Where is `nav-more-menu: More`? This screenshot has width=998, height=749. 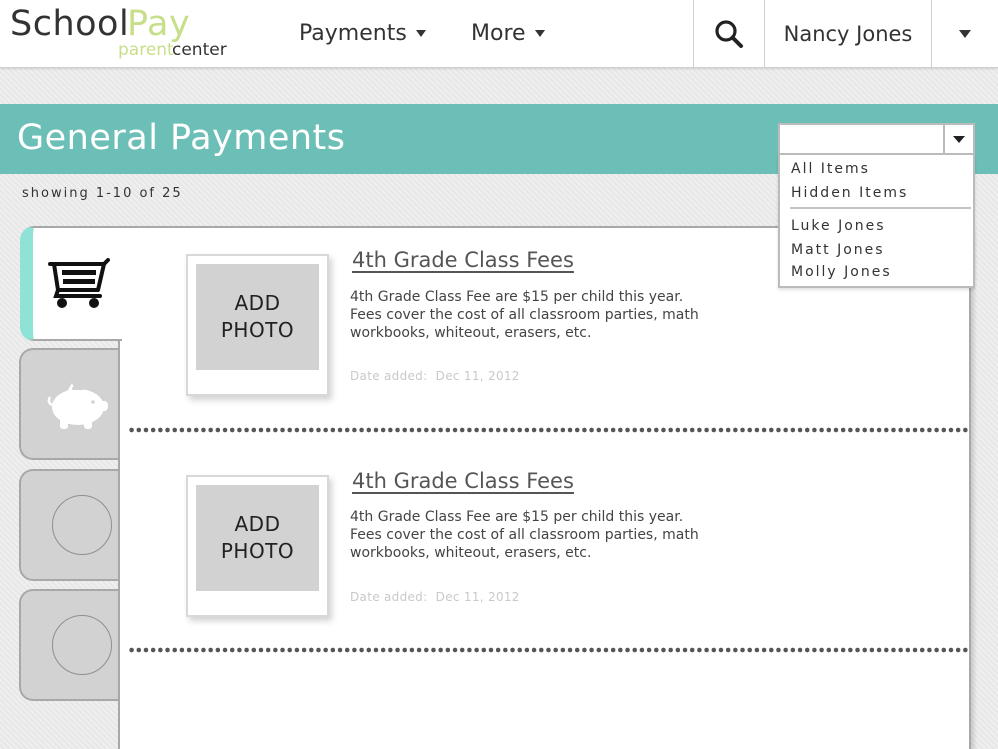 nav-more-menu: More is located at coordinates (508, 33).